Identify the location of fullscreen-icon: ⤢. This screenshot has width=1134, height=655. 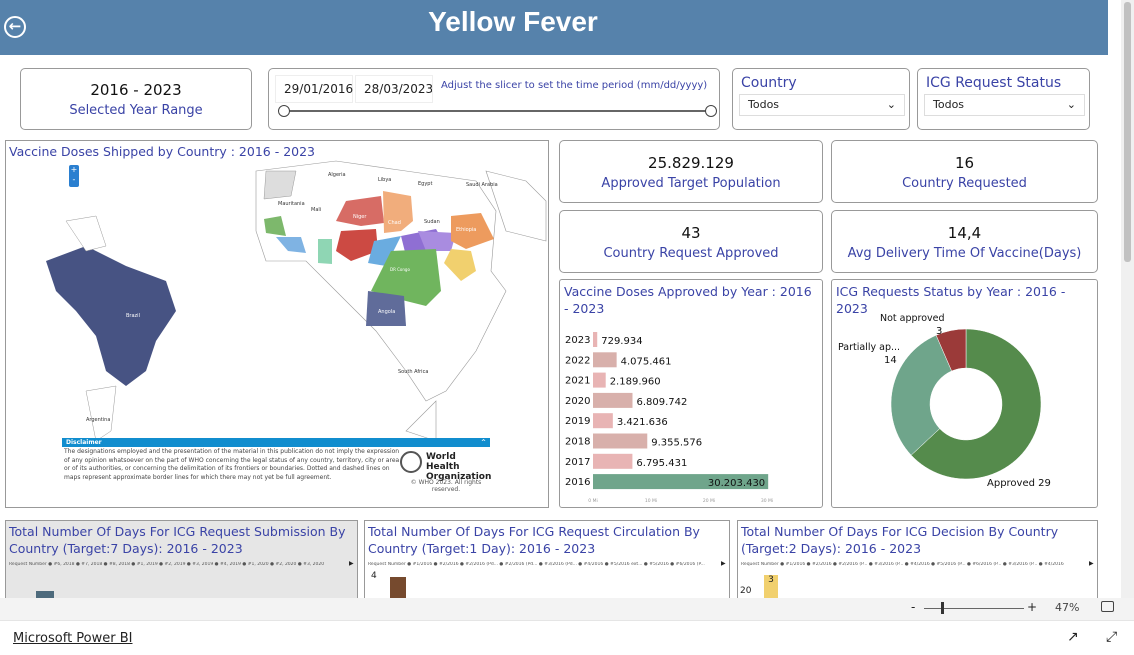
(1111, 637).